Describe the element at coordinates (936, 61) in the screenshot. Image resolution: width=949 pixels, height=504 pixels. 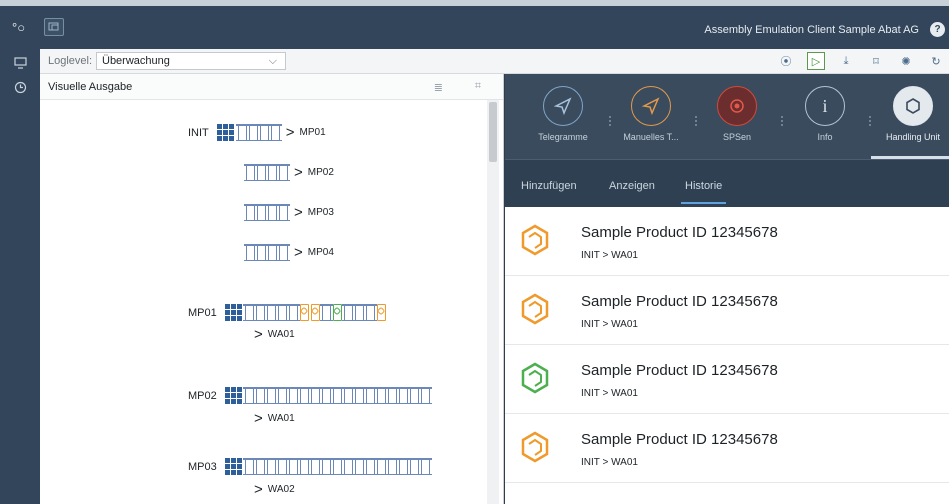
I see `refresh-icon: ↻` at that location.